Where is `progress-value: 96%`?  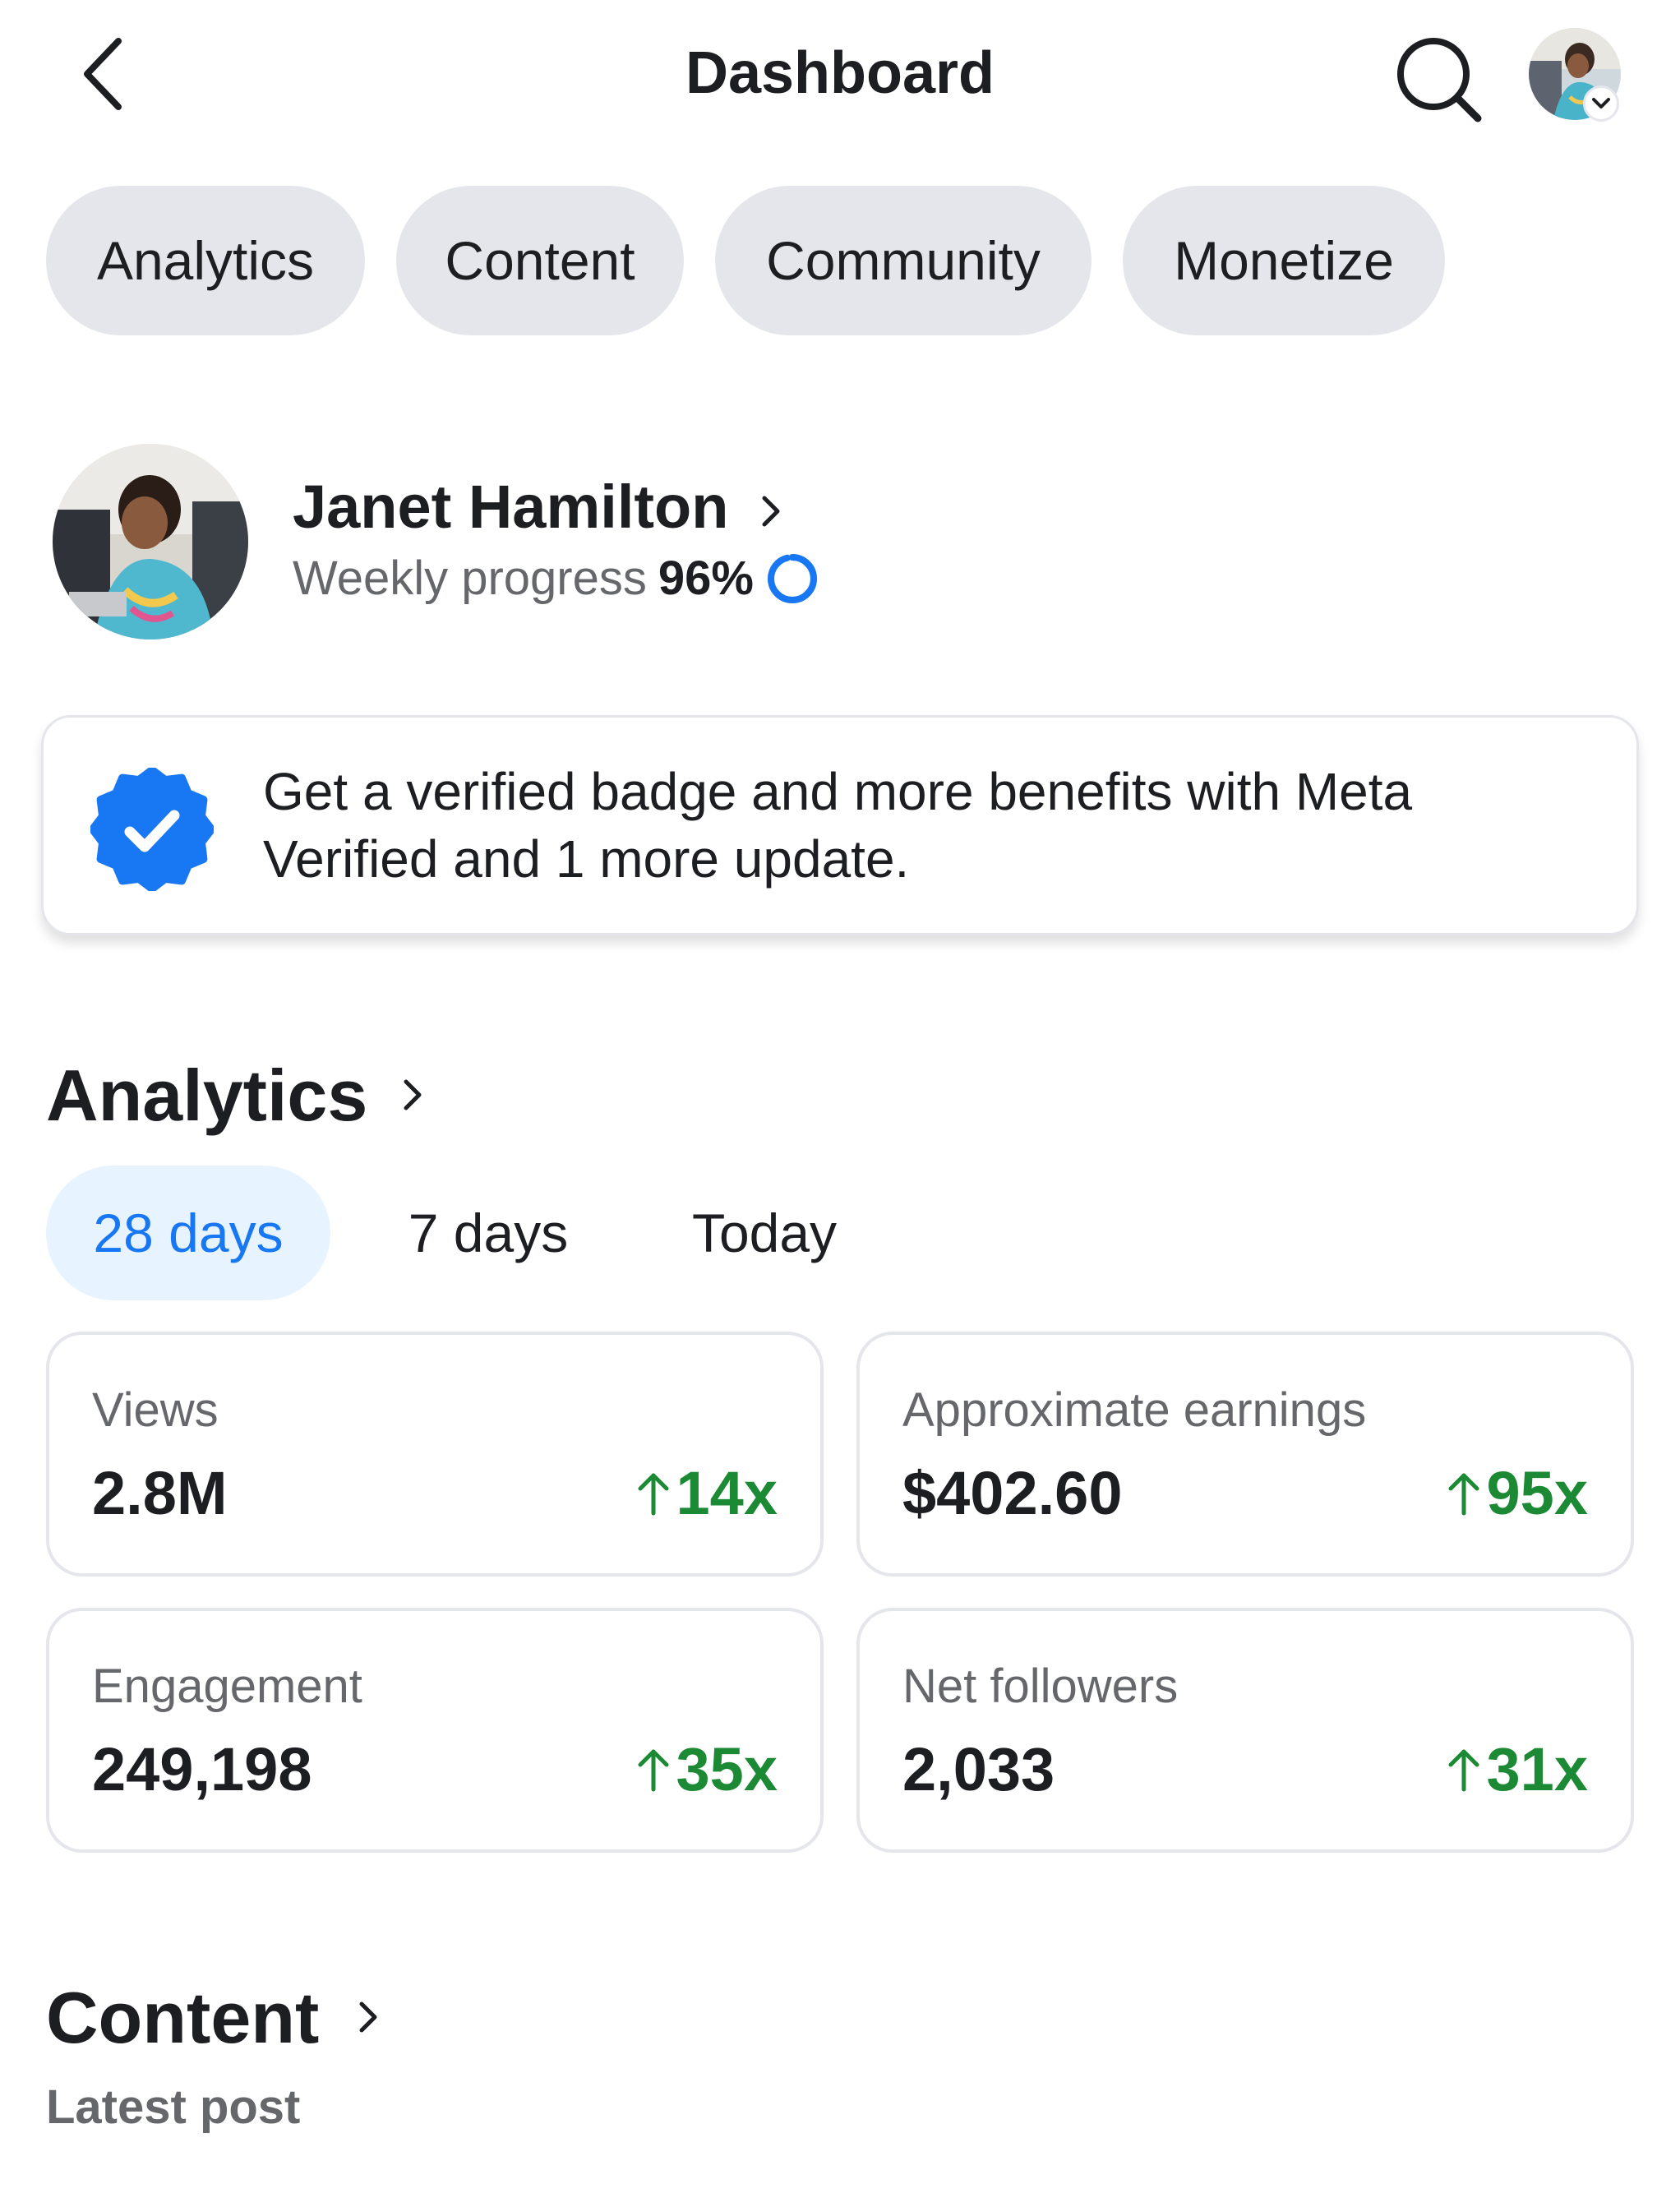
progress-value: 96% is located at coordinates (706, 578).